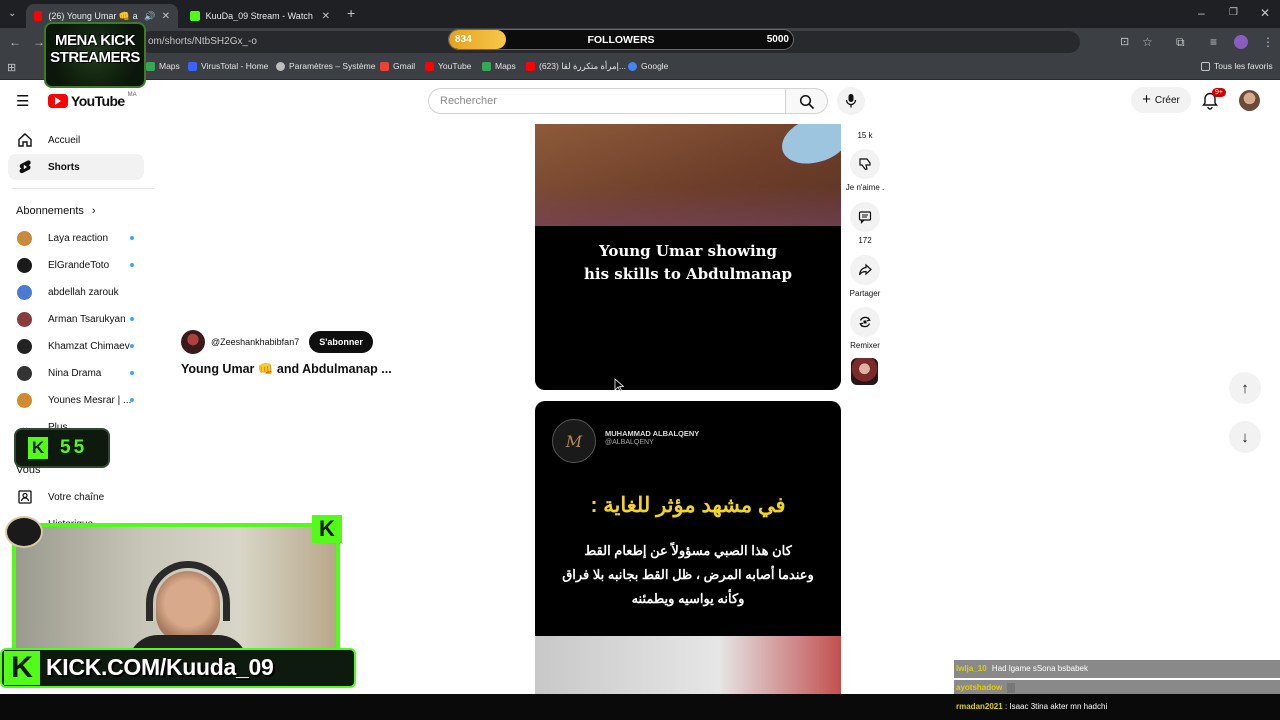 The width and height of the screenshot is (1280, 720). I want to click on body-line: كان هذا الصبي مسؤولاً عن إطعام القط, so click(688, 550).